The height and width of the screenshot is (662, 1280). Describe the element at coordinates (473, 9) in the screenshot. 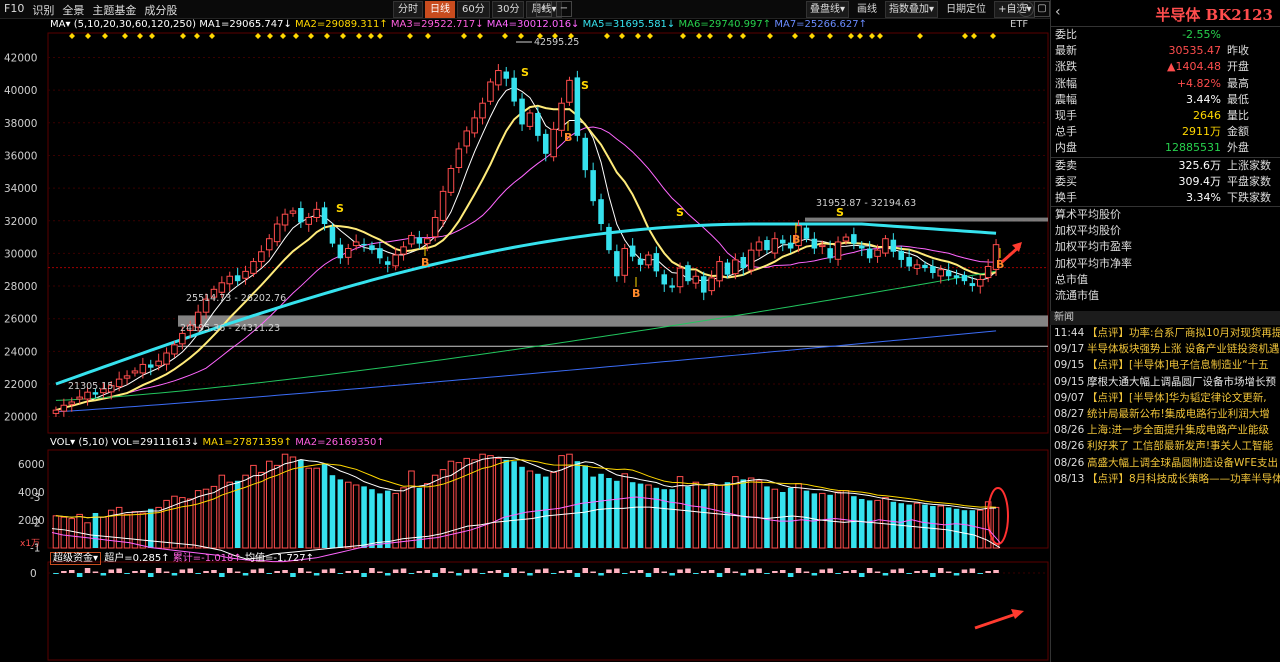

I see `tab-60min: 60分` at that location.